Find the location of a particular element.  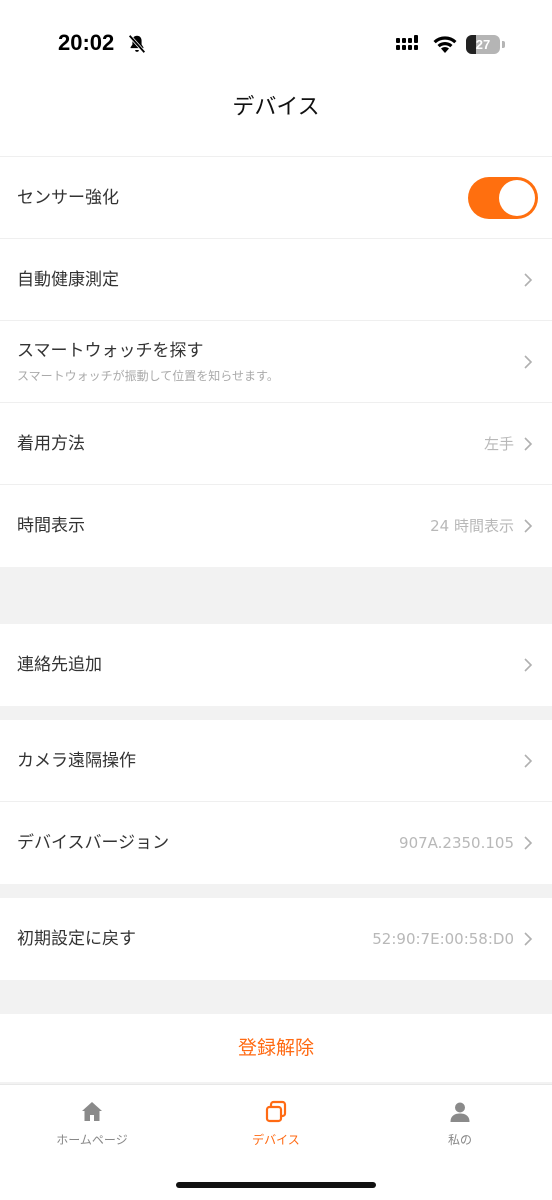

setting-row-factory-reset: 初期設定に戻す 52:90:7E:00:58:D0 is located at coordinates (276, 939).